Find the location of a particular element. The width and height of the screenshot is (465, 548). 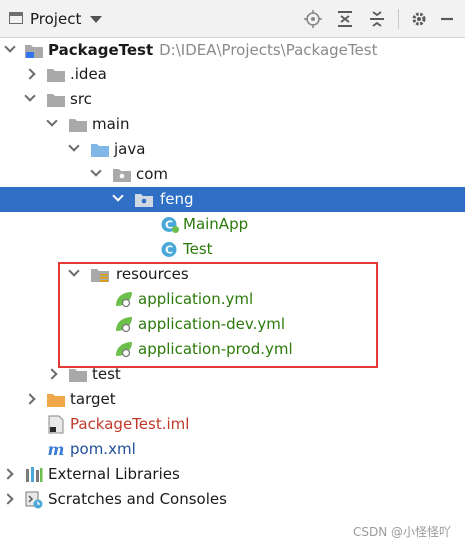

project-view-title: Project is located at coordinates (55, 19).